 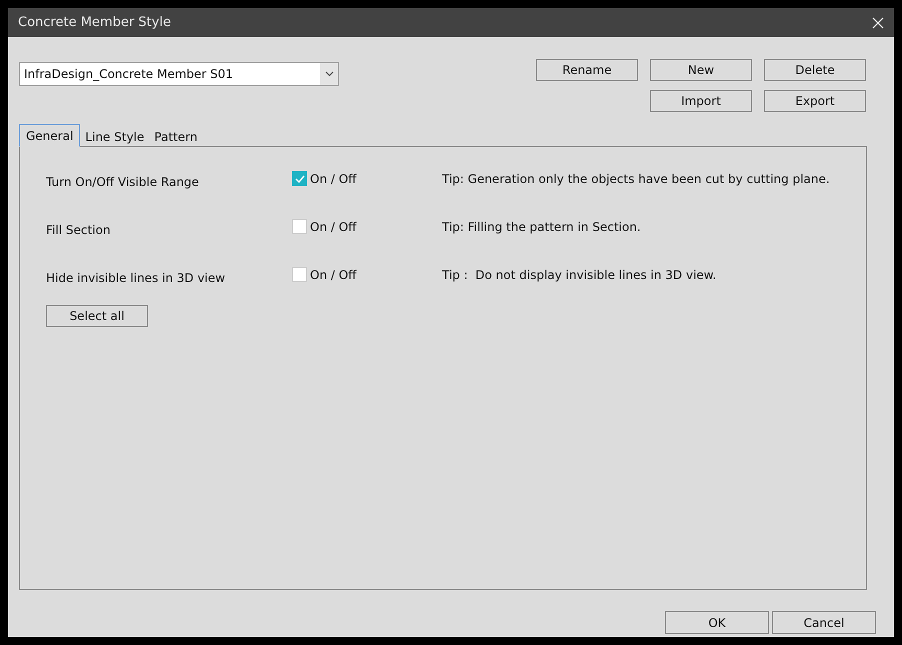 I want to click on action-button: Rename, so click(x=587, y=70).